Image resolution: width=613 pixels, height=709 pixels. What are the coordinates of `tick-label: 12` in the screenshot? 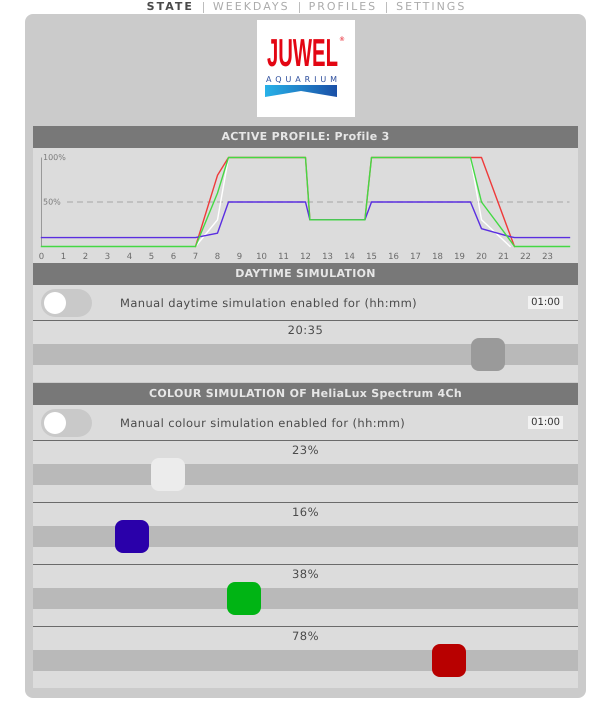 It's located at (305, 257).